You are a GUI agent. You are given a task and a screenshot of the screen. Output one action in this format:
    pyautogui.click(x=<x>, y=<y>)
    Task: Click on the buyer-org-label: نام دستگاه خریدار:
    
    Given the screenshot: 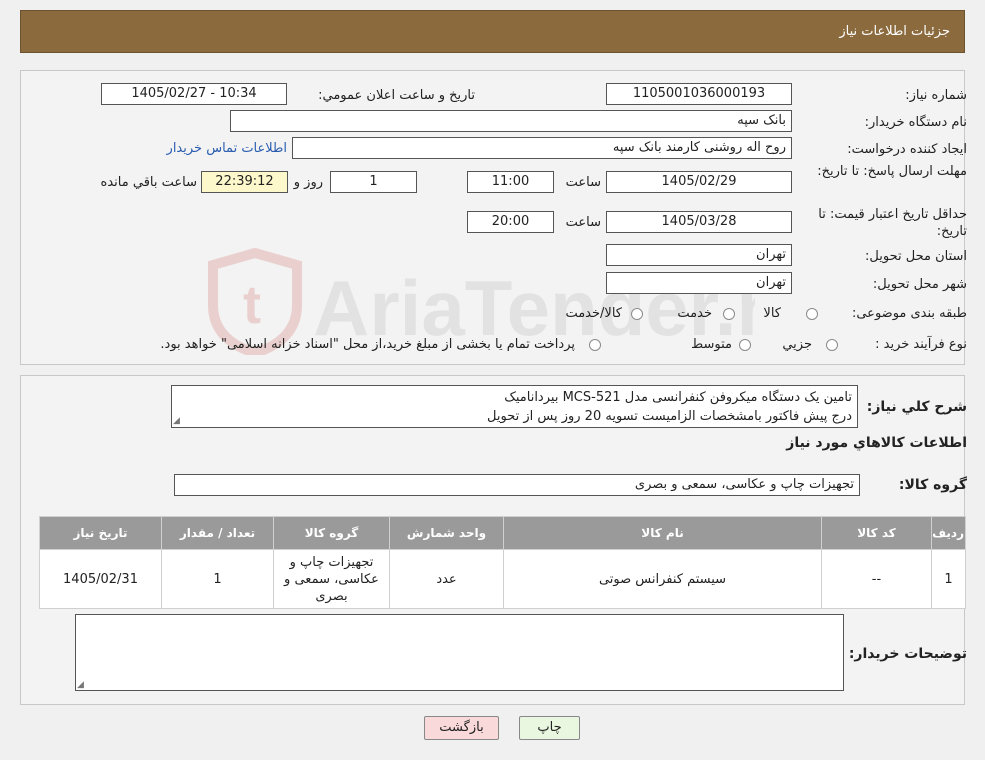 What is the action you would take?
    pyautogui.click(x=915, y=122)
    